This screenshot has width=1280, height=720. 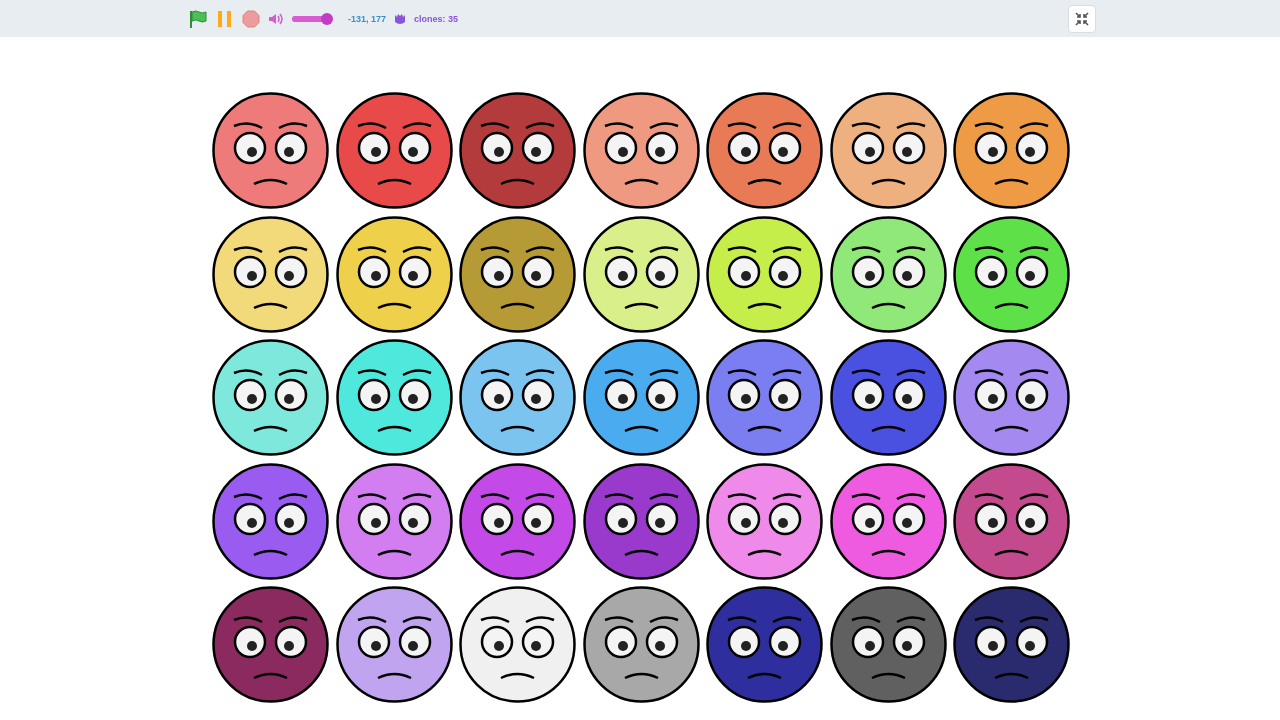 I want to click on volume-thumb, so click(x=326, y=18).